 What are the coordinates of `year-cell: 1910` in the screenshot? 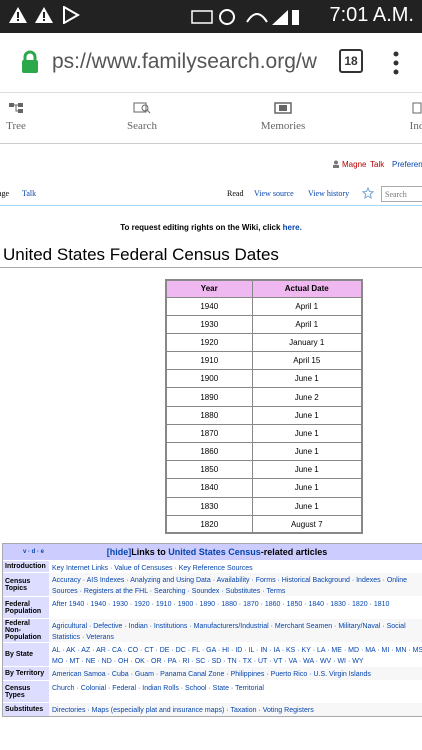 It's located at (209, 361).